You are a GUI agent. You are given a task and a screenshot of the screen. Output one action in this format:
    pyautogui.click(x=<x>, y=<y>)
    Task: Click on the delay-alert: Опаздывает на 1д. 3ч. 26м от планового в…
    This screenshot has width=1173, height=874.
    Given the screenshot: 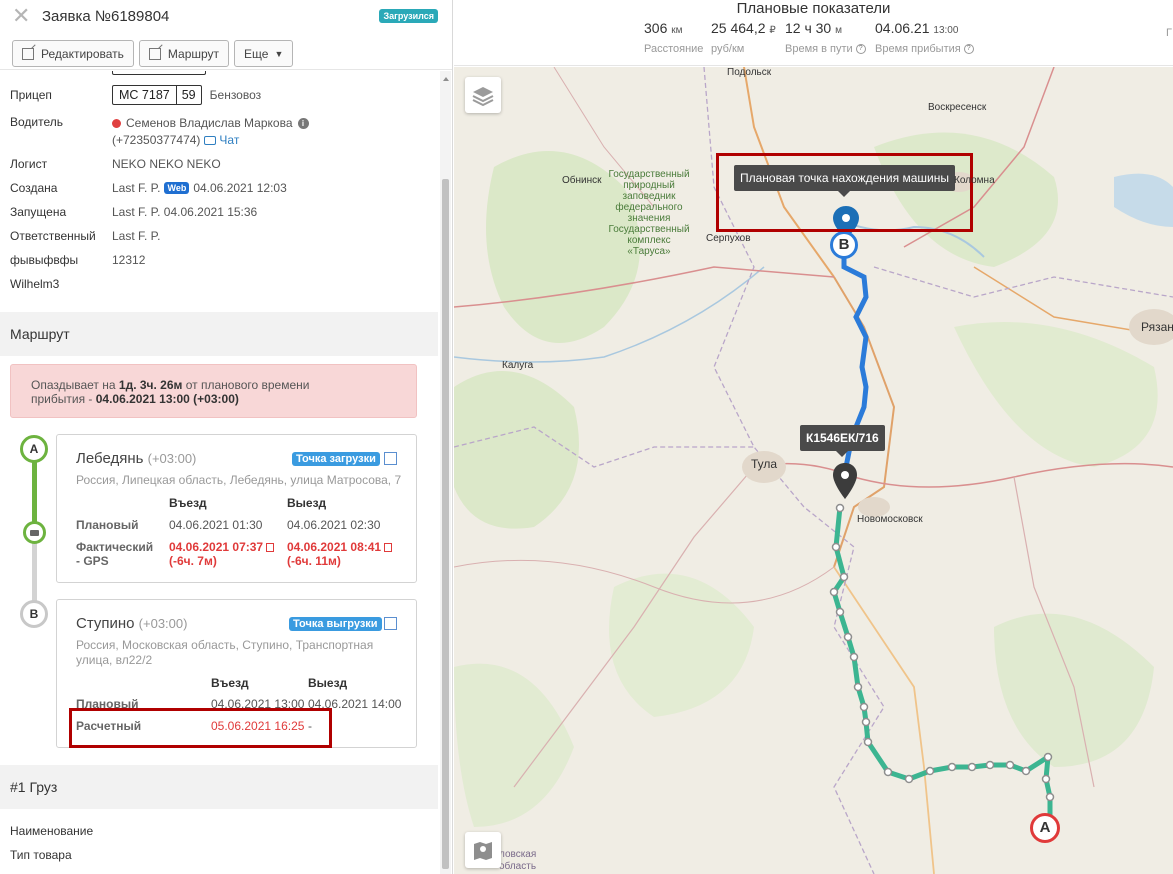 What is the action you would take?
    pyautogui.click(x=213, y=391)
    